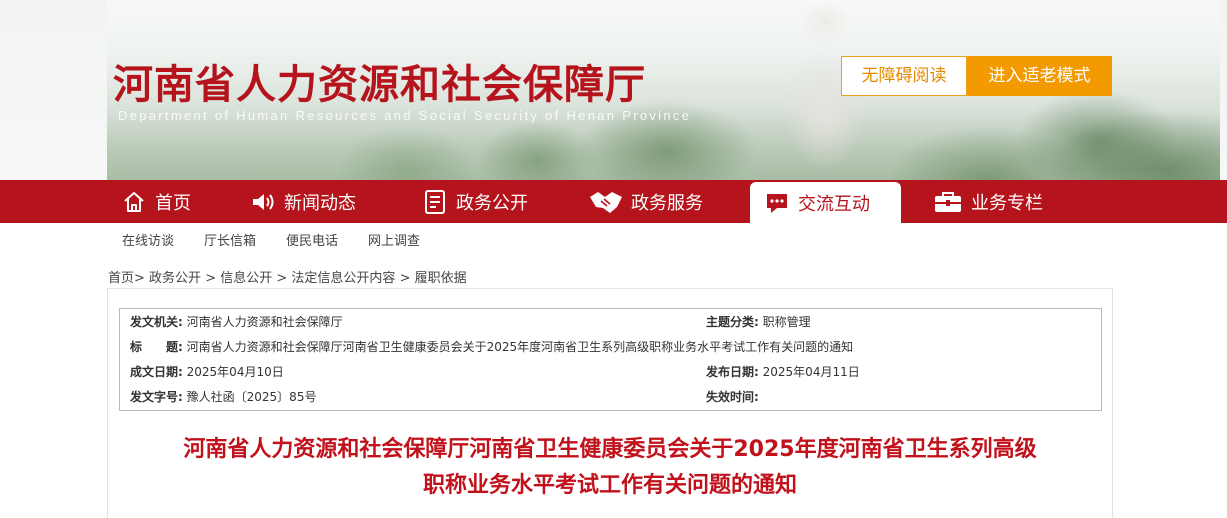  I want to click on article-title-line-1: 河南省人力资源和社会保障厅河南省卫生健康委员会关于2025年度河南省卫生系列高级, so click(610, 449).